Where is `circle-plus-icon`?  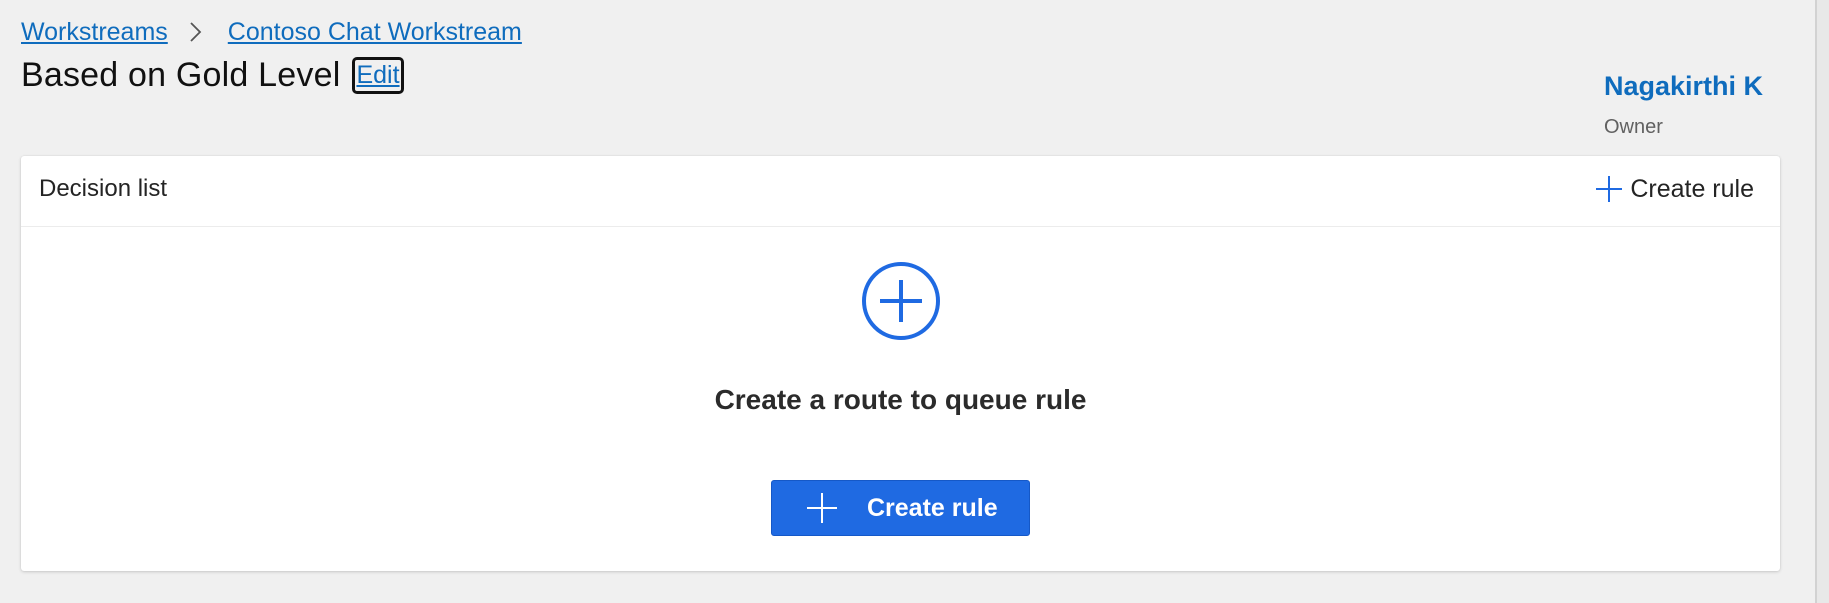
circle-plus-icon is located at coordinates (901, 301).